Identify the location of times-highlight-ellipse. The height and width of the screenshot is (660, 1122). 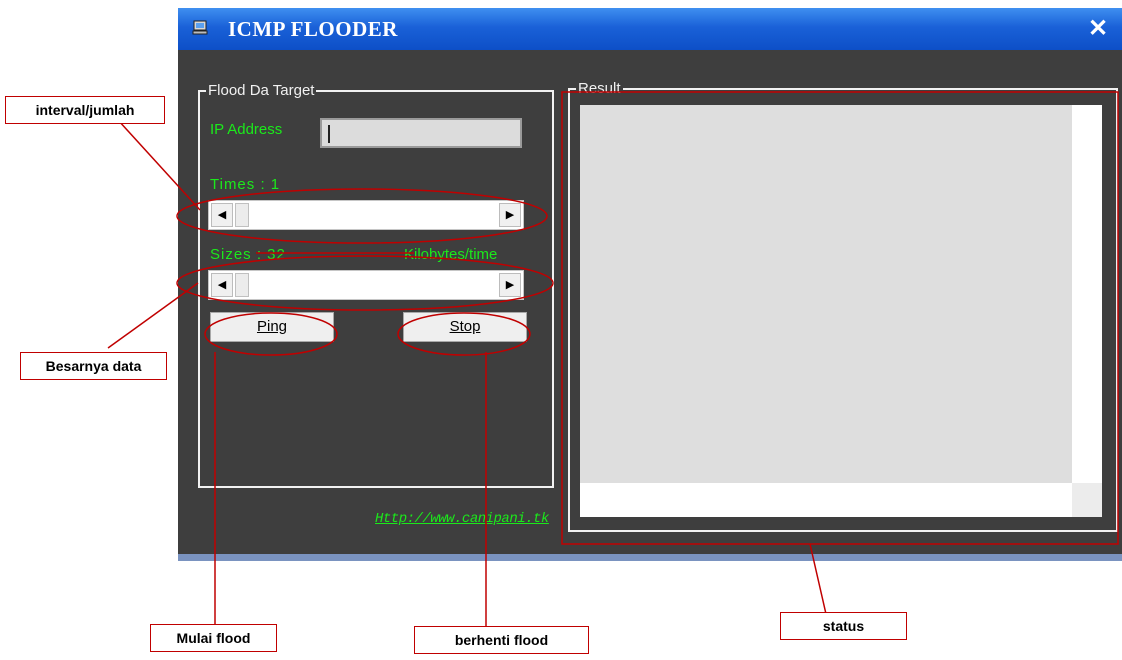
(362, 216).